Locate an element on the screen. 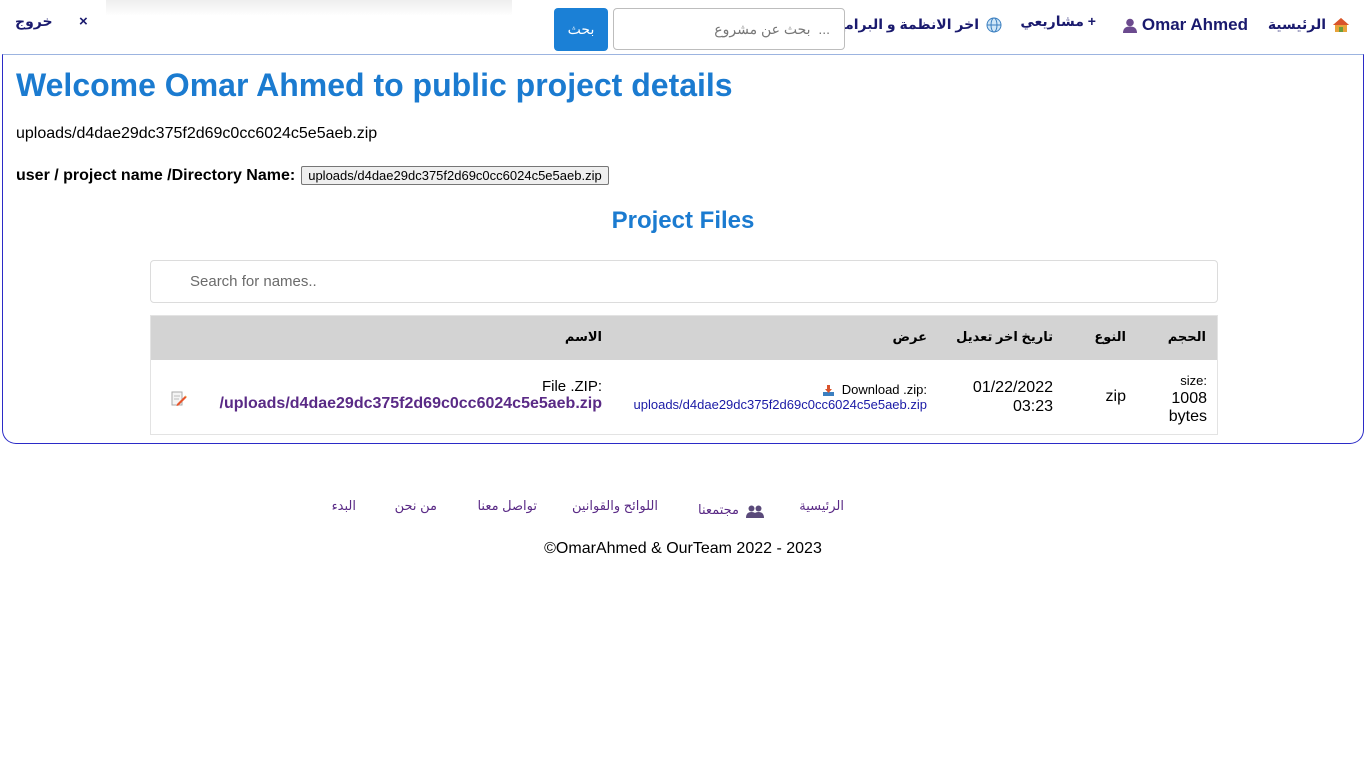  header-name: الاسم is located at coordinates (583, 336).